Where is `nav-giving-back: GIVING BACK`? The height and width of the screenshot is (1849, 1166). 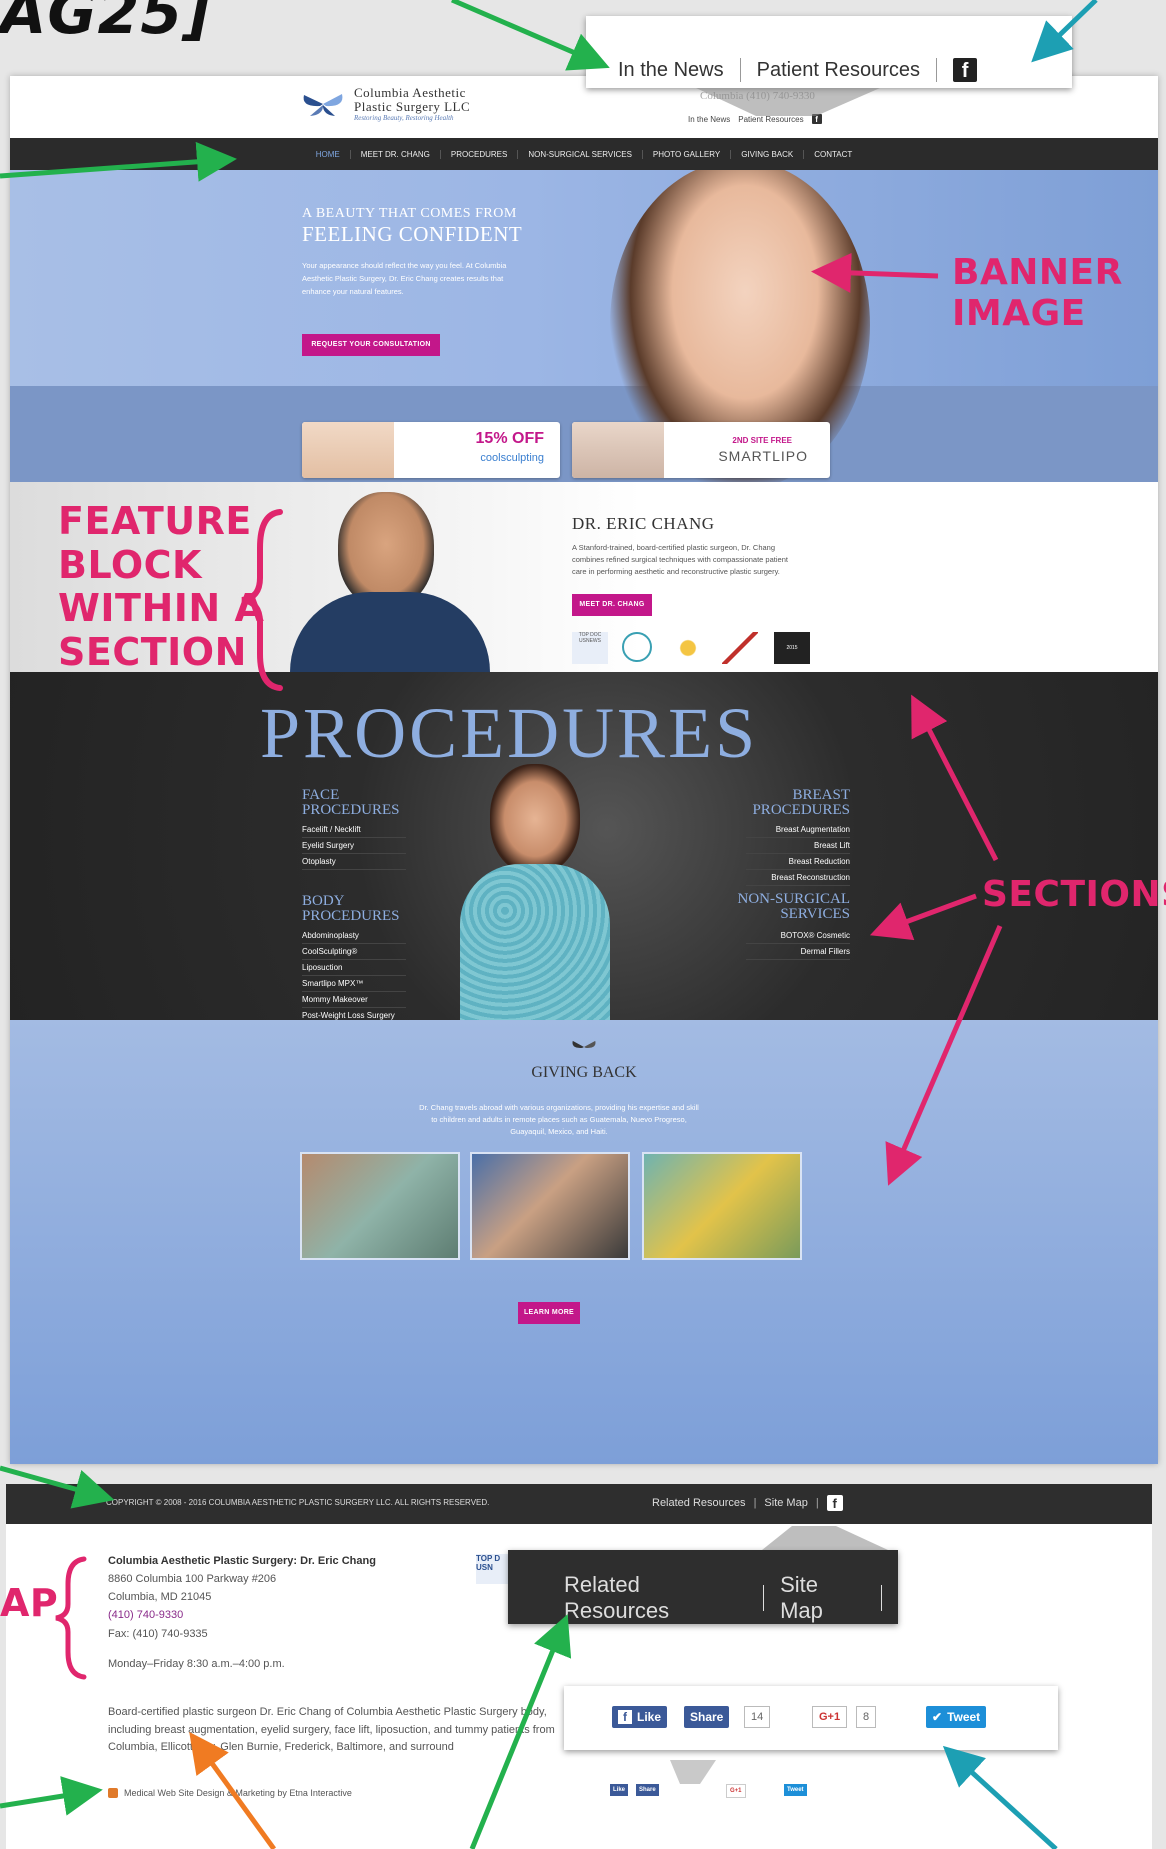 nav-giving-back: GIVING BACK is located at coordinates (766, 154).